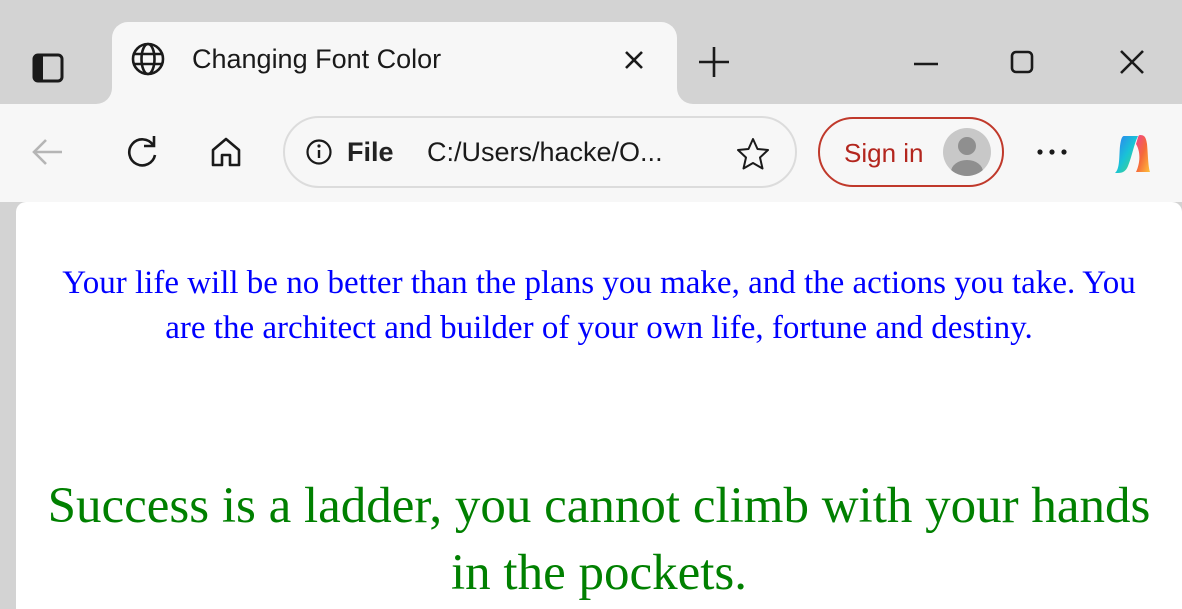 The height and width of the screenshot is (609, 1182). I want to click on tab-actions-icon, so click(48, 68).